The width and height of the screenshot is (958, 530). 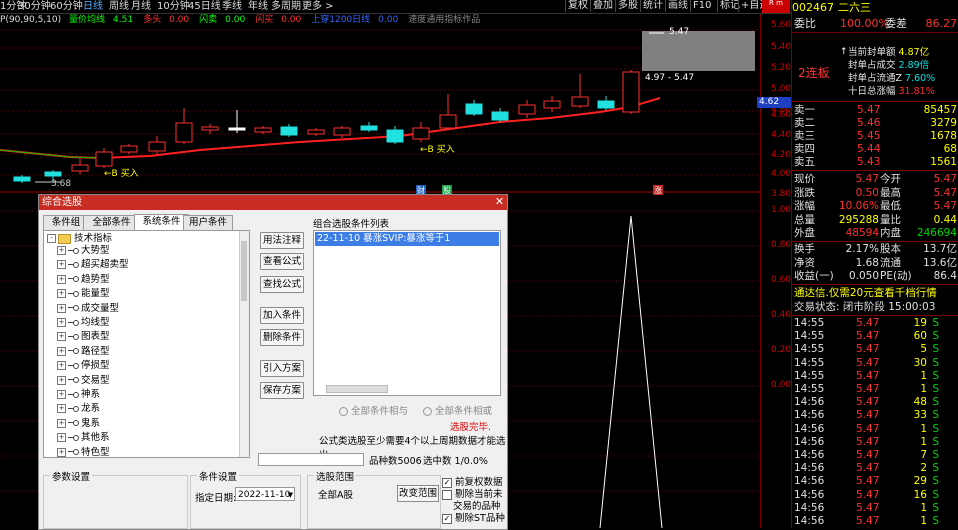 I want to click on condition-list: 22-11-10 暴涨SVIP:暴涨等于1, so click(x=407, y=313).